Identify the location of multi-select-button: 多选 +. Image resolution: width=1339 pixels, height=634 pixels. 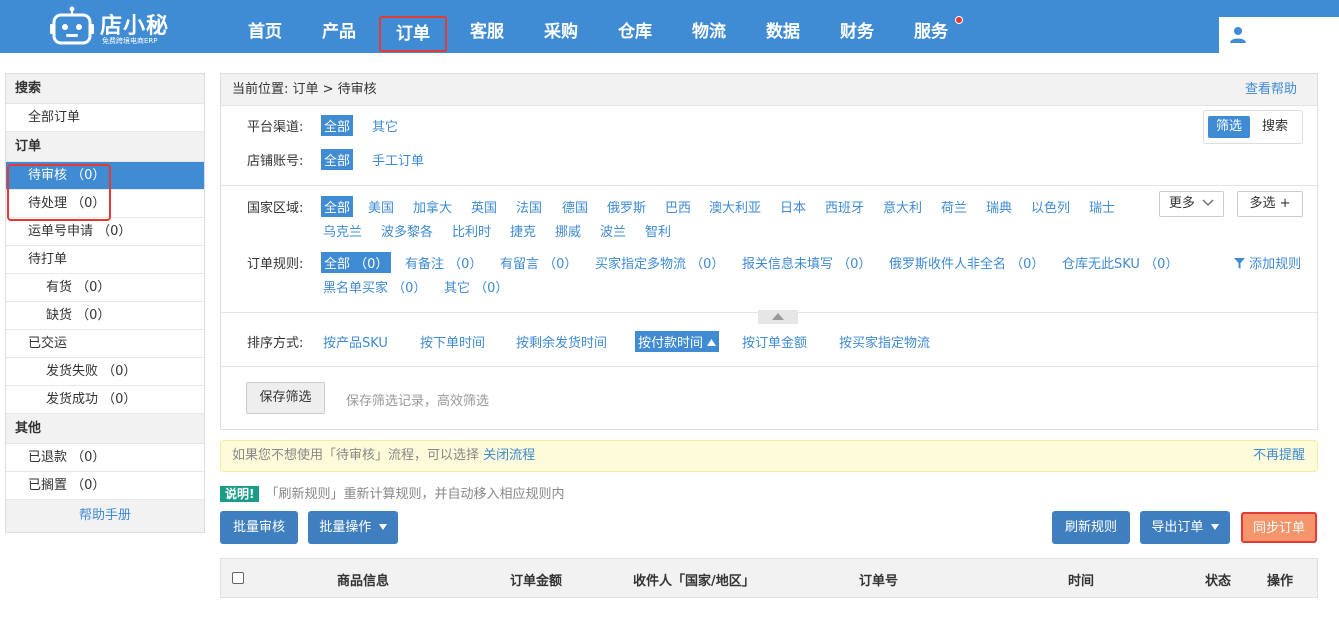
(1270, 204).